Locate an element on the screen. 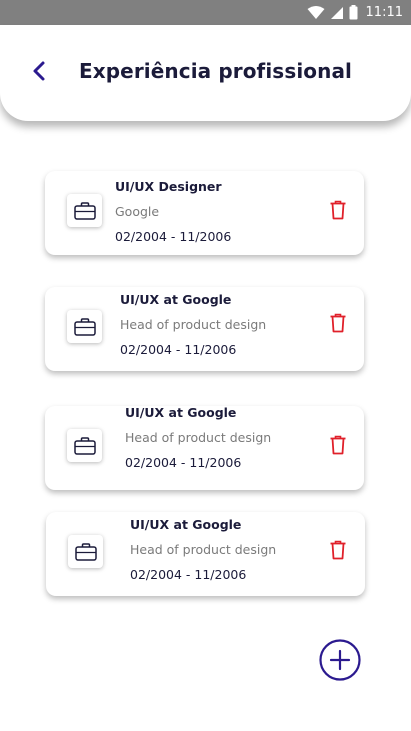 The width and height of the screenshot is (411, 731). battery-icon is located at coordinates (353, 12).